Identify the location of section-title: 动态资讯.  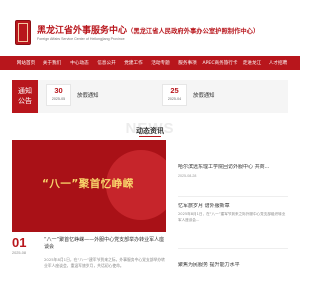
(150, 131).